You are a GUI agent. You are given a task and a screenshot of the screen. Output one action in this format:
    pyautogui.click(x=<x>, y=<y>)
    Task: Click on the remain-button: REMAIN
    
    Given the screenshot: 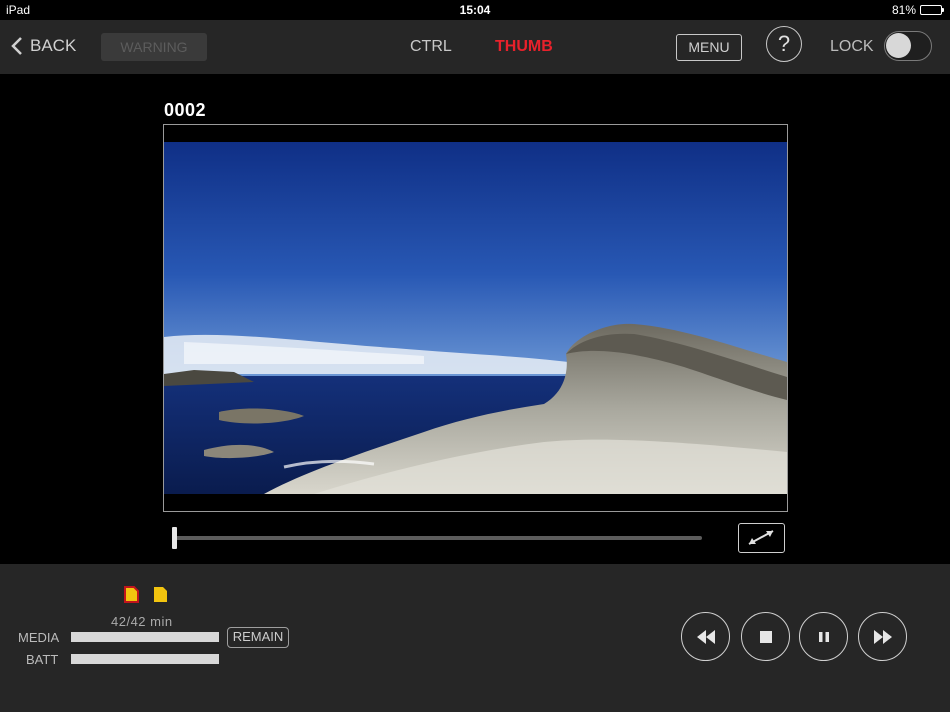 What is the action you would take?
    pyautogui.click(x=258, y=637)
    